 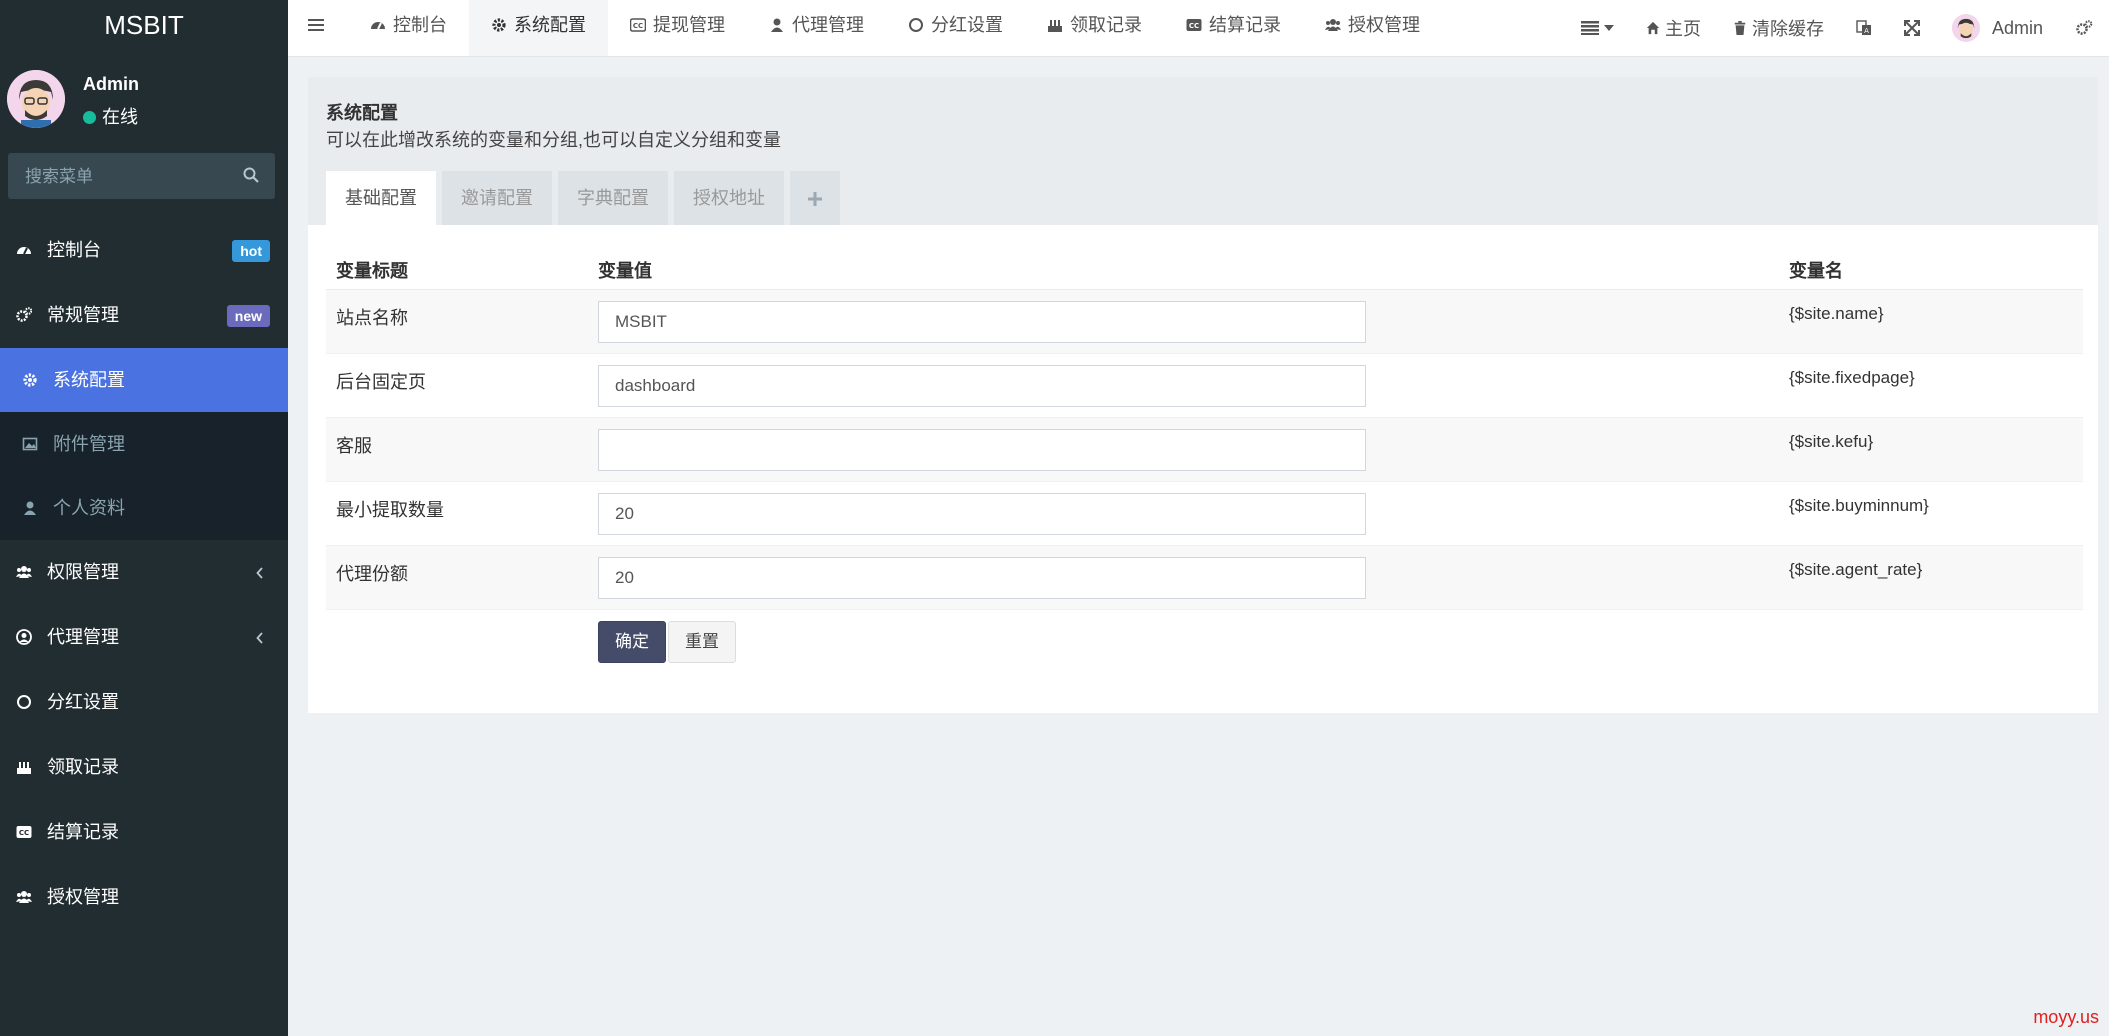 What do you see at coordinates (1204, 643) in the screenshot?
I see `form-actions: 确定 重置` at bounding box center [1204, 643].